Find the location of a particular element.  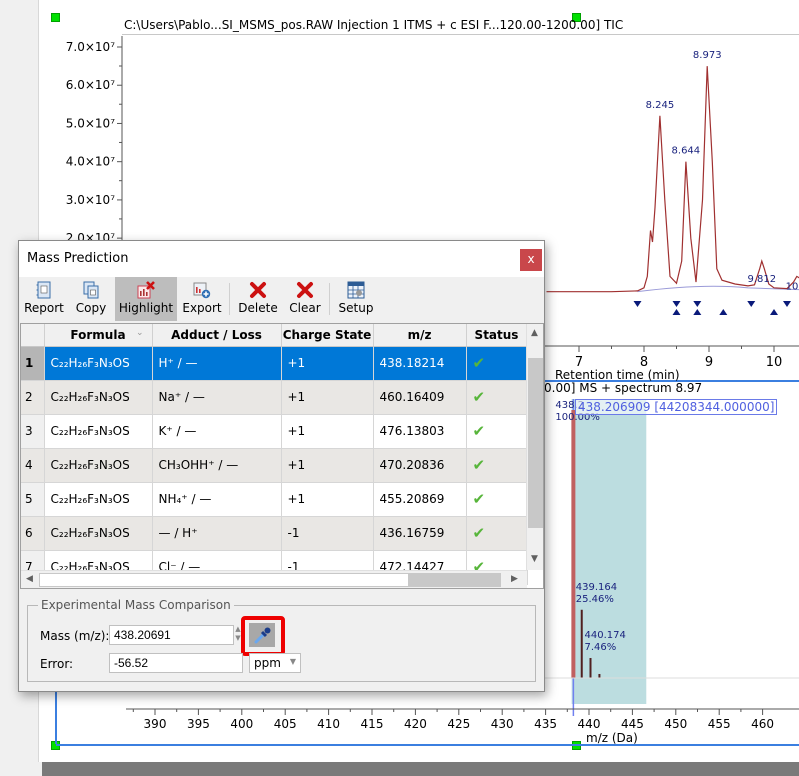

error-unit-select: ppm ▼ is located at coordinates (275, 663).